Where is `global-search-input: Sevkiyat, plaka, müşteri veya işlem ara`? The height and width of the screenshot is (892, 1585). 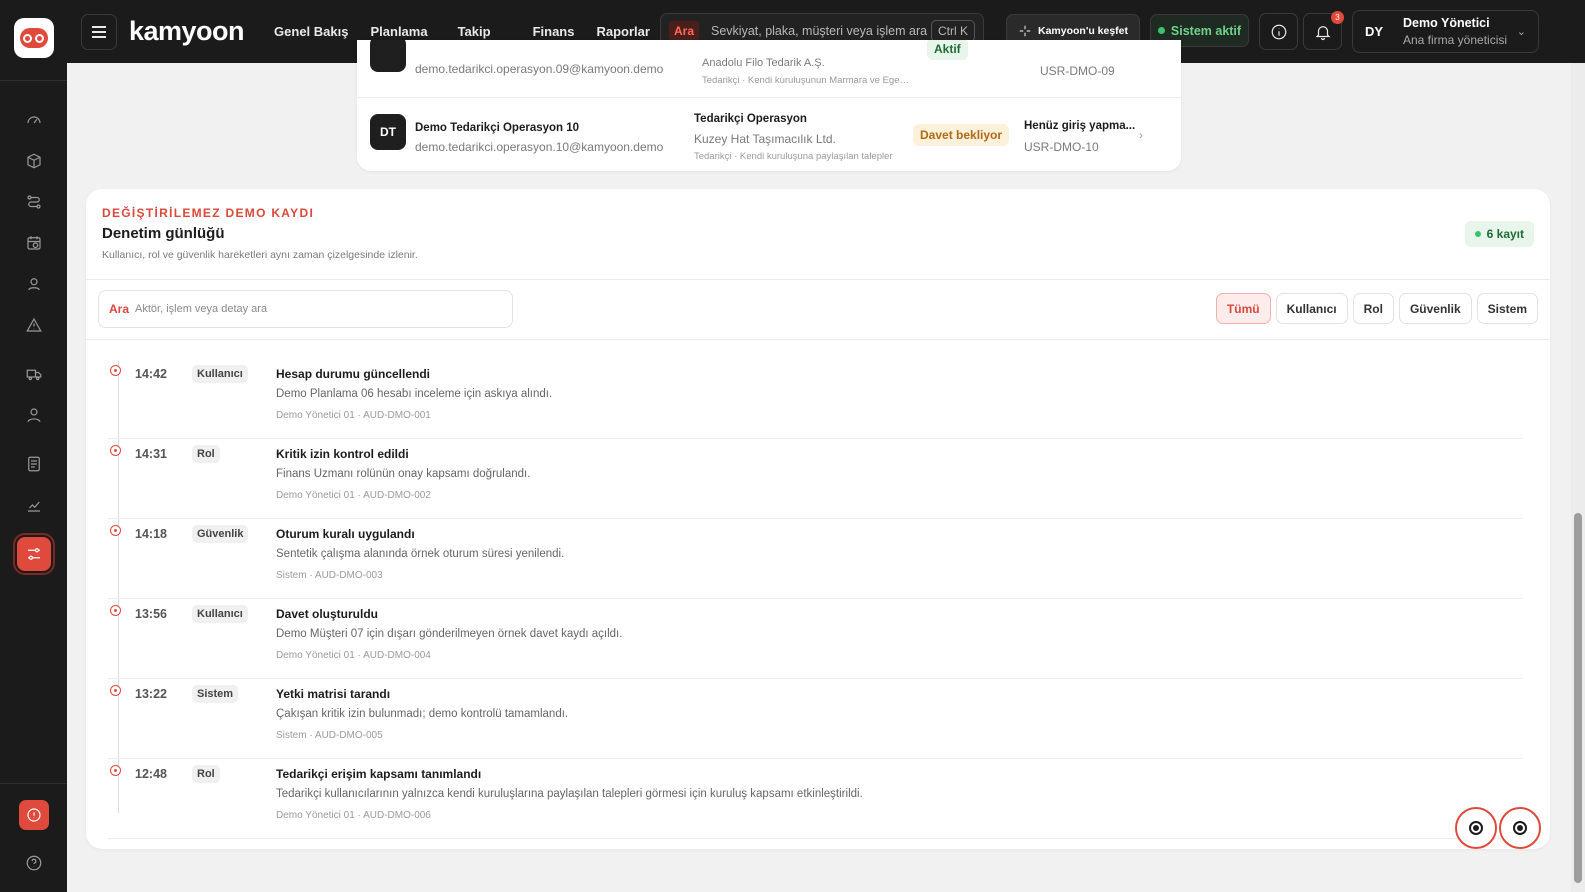
global-search-input: Sevkiyat, plaka, müşteri veya işlem ara is located at coordinates (821, 31).